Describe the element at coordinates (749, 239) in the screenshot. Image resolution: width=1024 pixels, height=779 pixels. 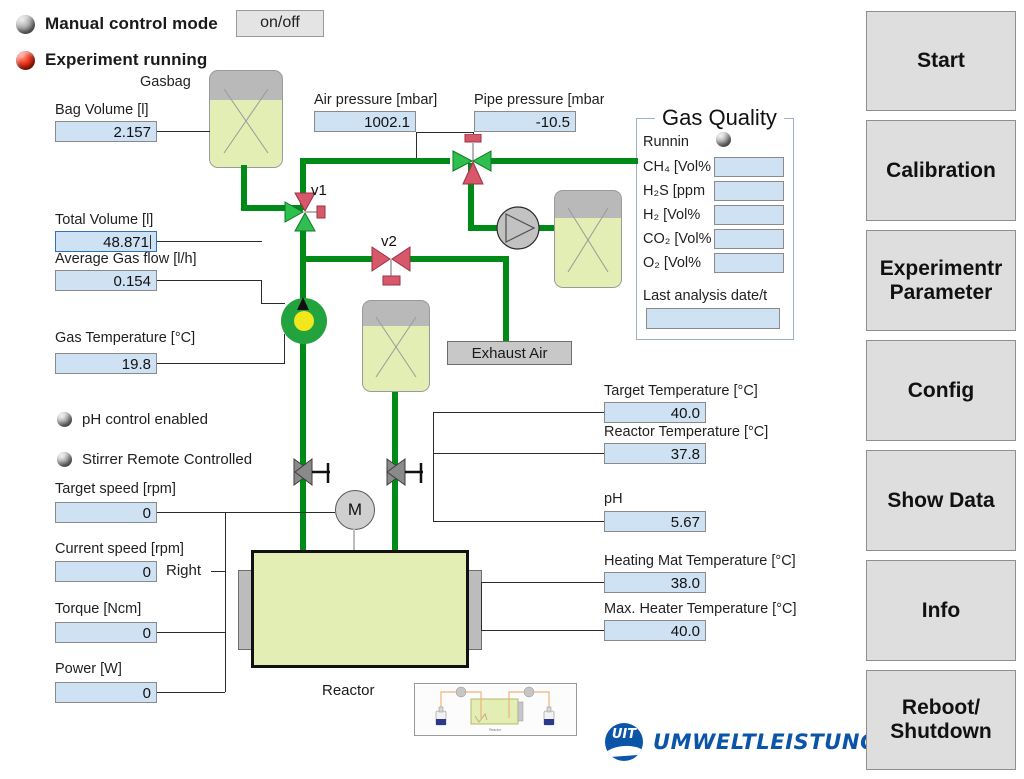
I see `gas-quality-co2-value` at that location.